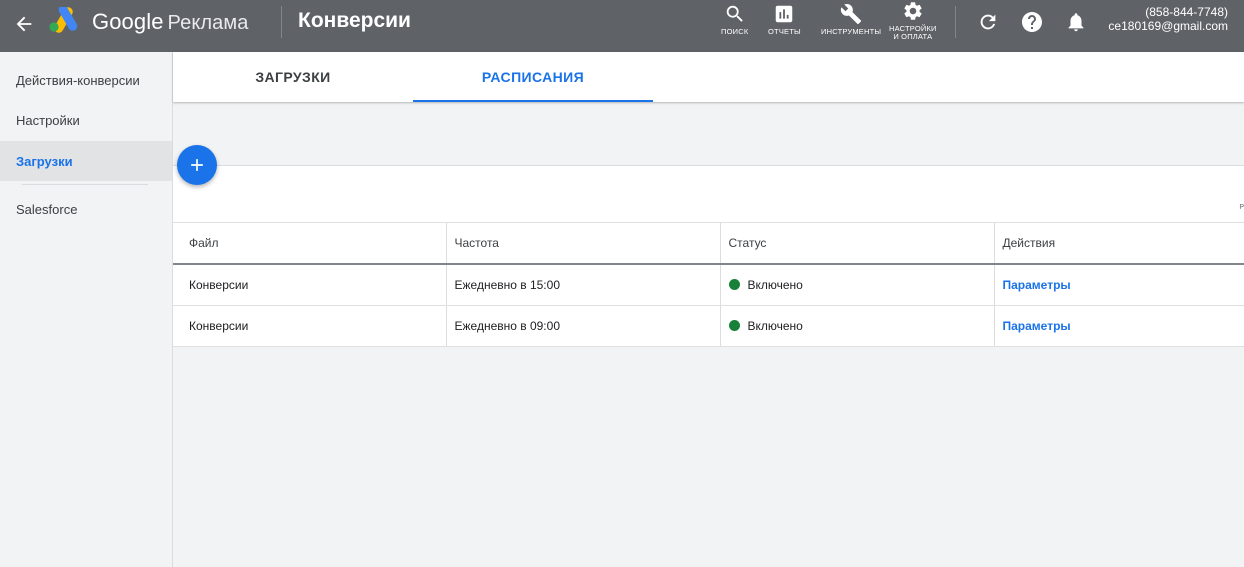 The width and height of the screenshot is (1244, 567). Describe the element at coordinates (281, 22) in the screenshot. I see `header-divider` at that location.